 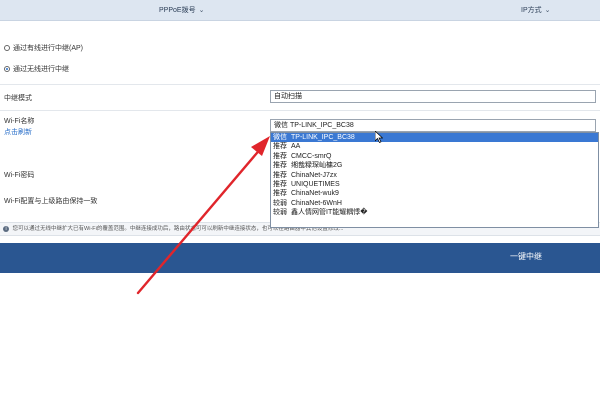 What do you see at coordinates (280, 137) in the screenshot?
I see `dropdown-item-tag: 微信` at bounding box center [280, 137].